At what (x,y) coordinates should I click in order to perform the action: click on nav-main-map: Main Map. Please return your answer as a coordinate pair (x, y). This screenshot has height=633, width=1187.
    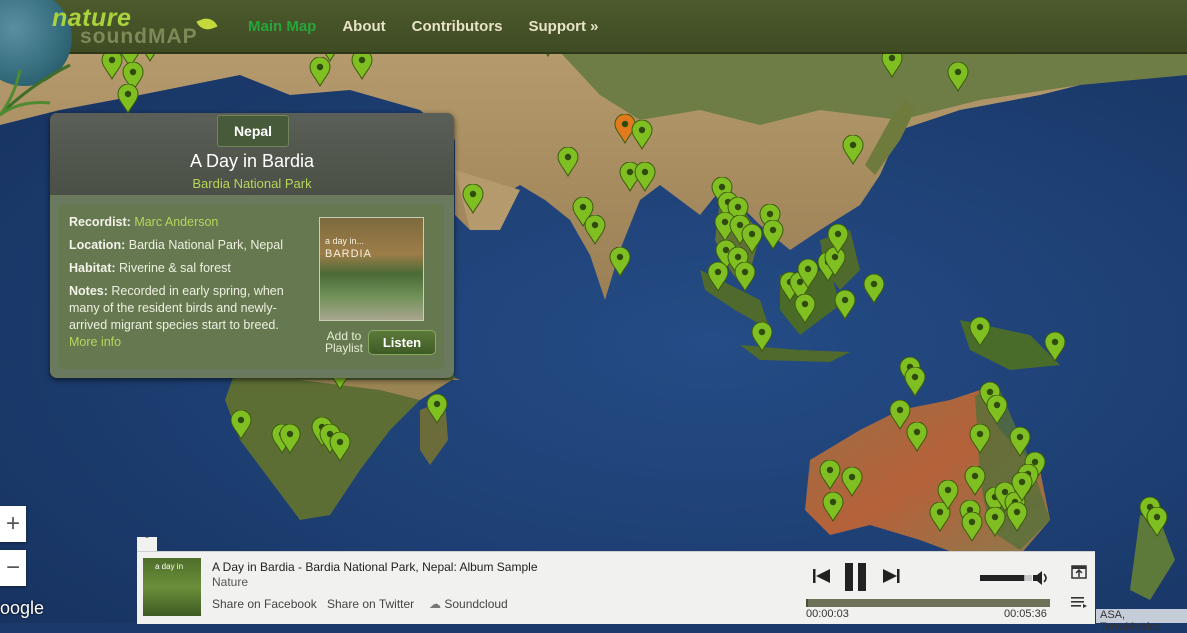
    Looking at the image, I should click on (282, 26).